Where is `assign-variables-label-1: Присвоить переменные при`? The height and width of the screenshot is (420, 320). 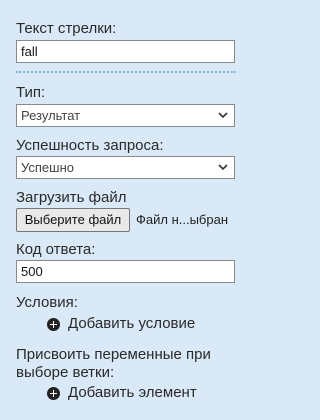 assign-variables-label-1: Присвоить переменные при is located at coordinates (113, 354).